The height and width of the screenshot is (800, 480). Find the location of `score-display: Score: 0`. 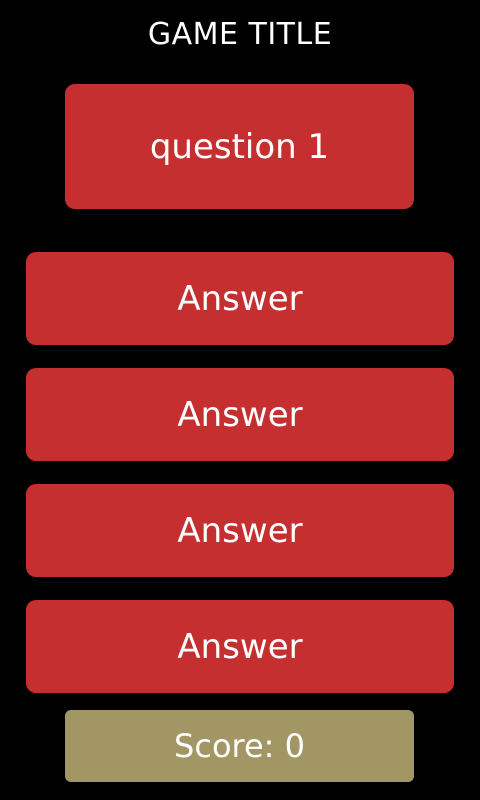

score-display: Score: 0 is located at coordinates (239, 746).